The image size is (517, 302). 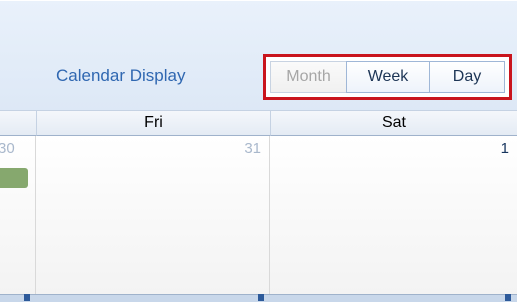 I want to click on date-number: 30, so click(x=7, y=148).